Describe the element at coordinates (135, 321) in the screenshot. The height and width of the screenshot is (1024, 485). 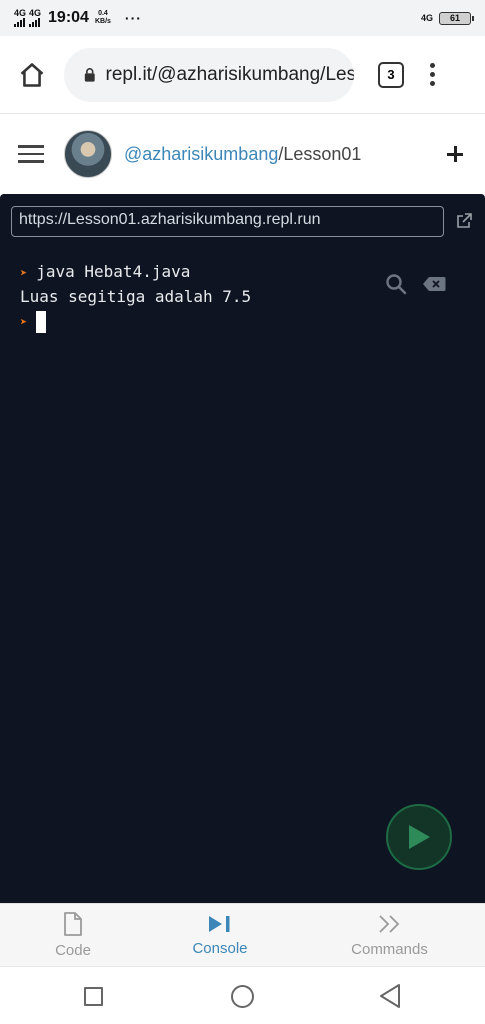
I see `terminal-input-line: ➤` at that location.